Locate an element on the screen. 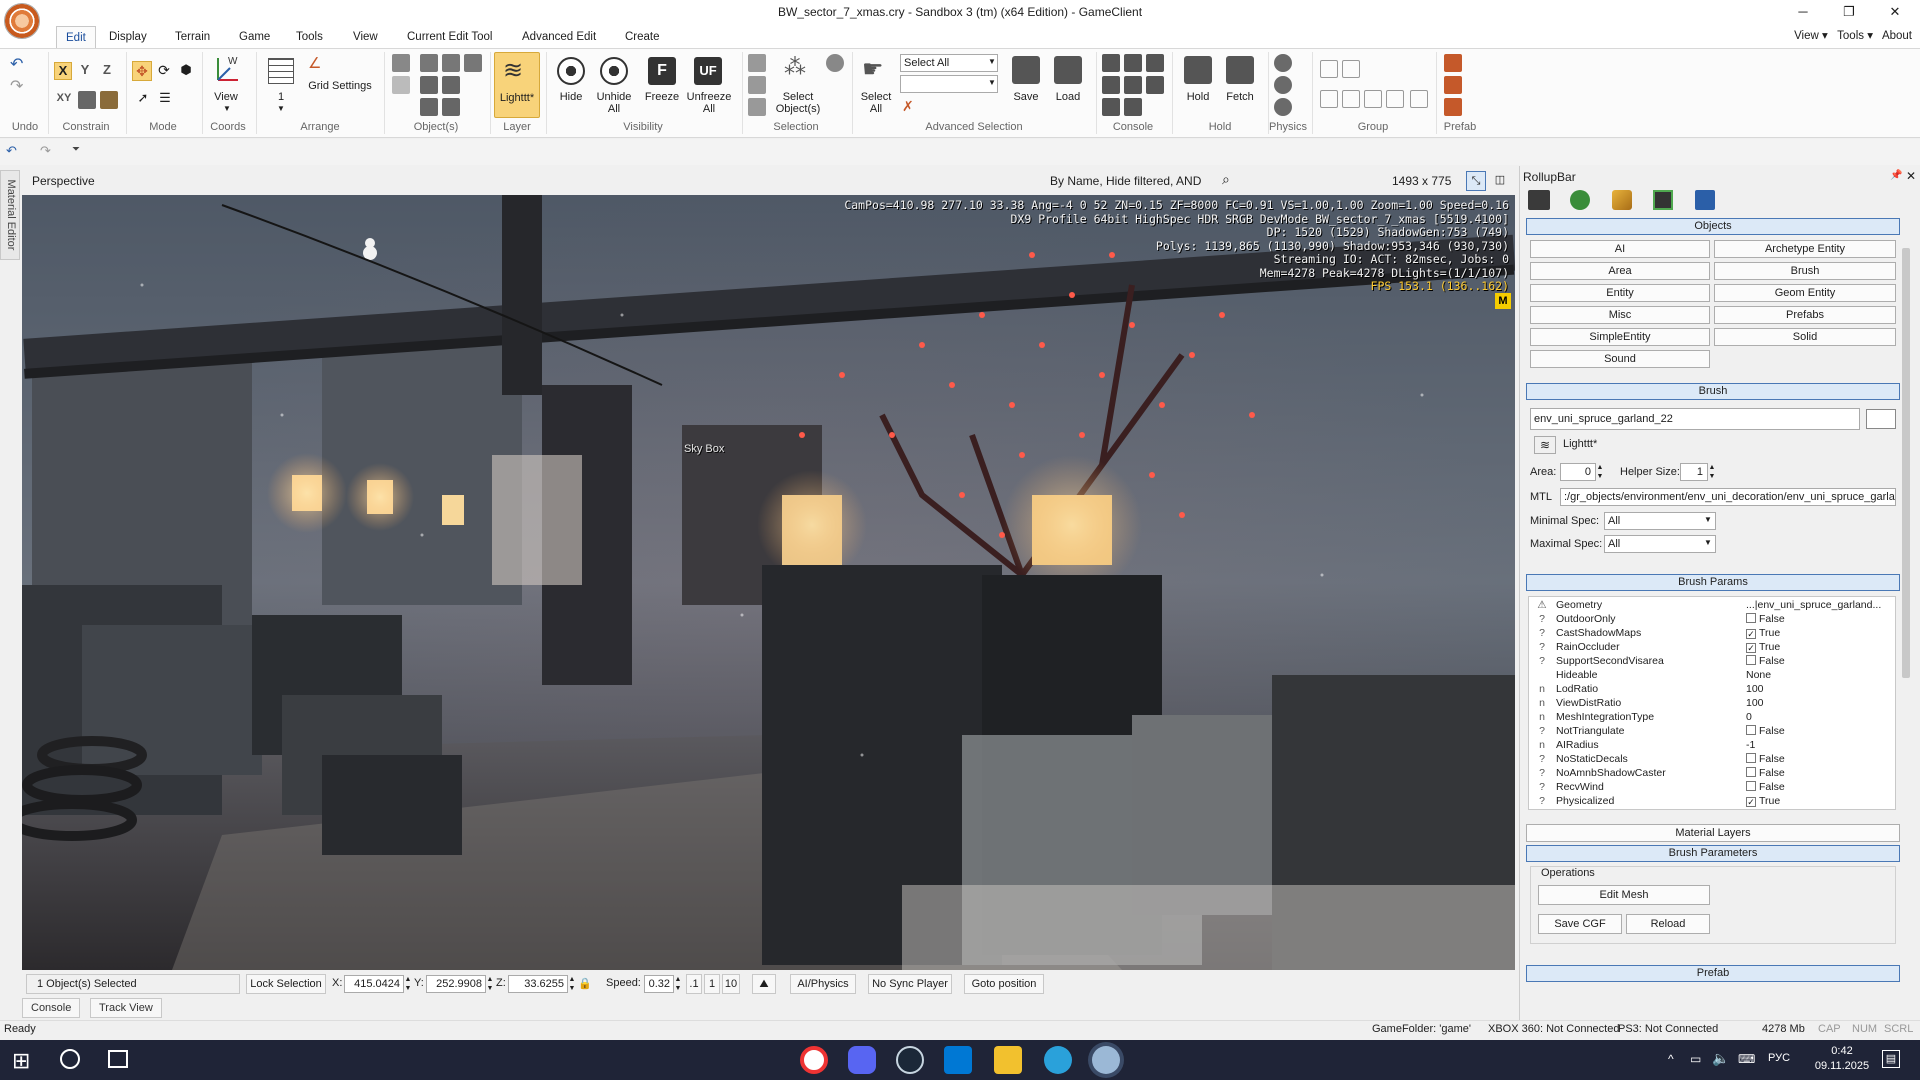 The image size is (1920, 1080). grid-icon is located at coordinates (281, 71).